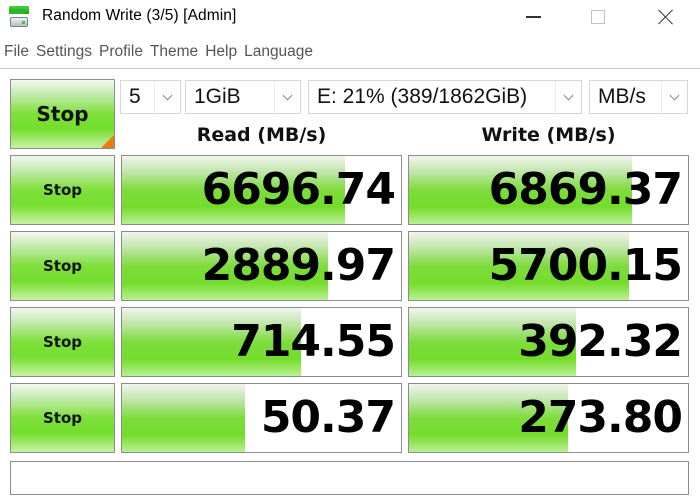 This screenshot has height=504, width=700. I want to click on maximize-icon, so click(598, 17).